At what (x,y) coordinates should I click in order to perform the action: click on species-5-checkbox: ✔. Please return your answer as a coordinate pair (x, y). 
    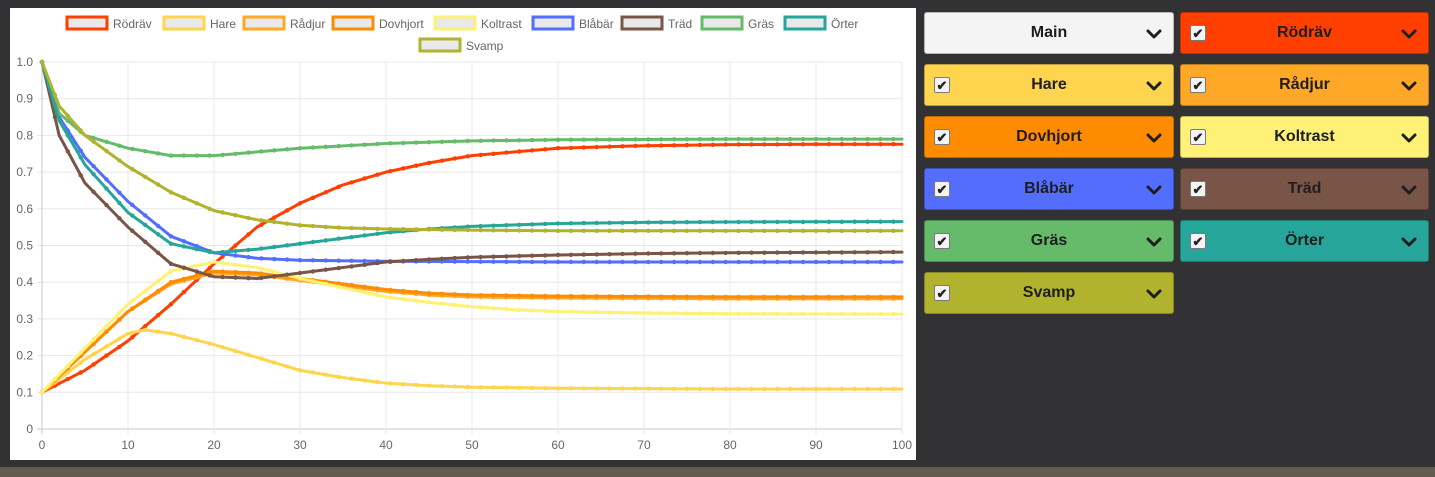
    Looking at the image, I should click on (942, 189).